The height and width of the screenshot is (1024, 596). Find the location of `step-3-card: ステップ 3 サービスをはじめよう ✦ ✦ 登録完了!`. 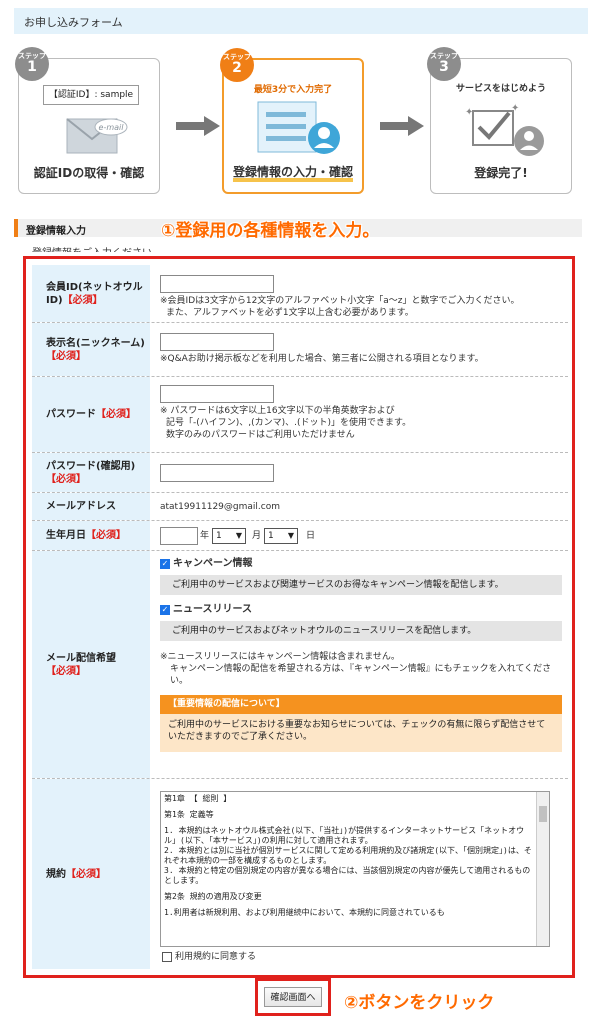

step-3-card: ステップ 3 サービスをはじめよう ✦ ✦ 登録完了! is located at coordinates (499, 120).